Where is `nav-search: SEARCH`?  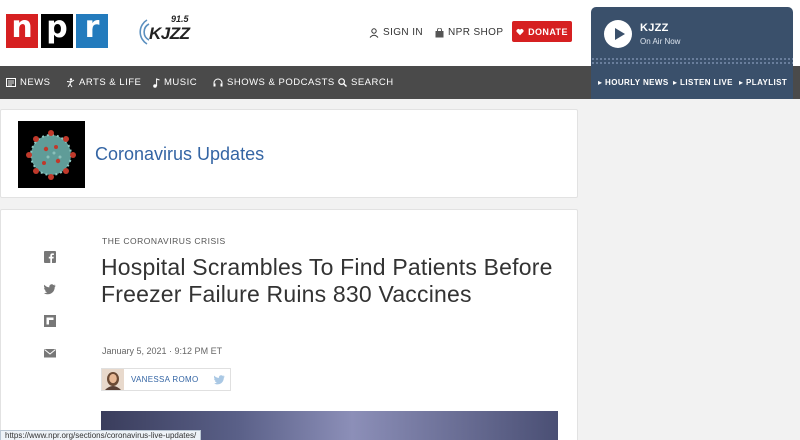 nav-search: SEARCH is located at coordinates (366, 82).